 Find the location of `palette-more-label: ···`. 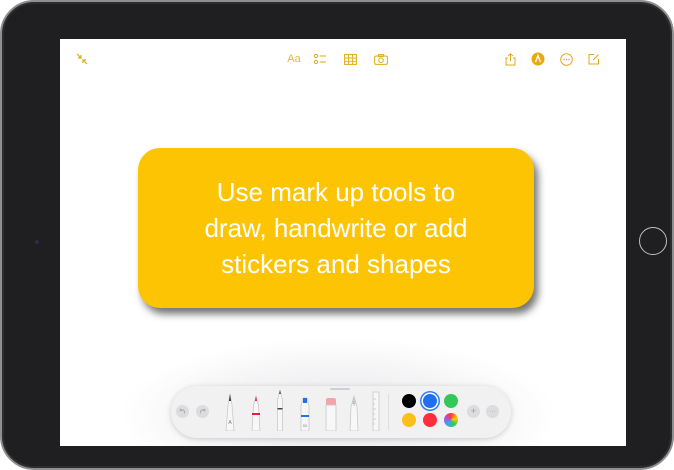

palette-more-label: ··· is located at coordinates (492, 411).